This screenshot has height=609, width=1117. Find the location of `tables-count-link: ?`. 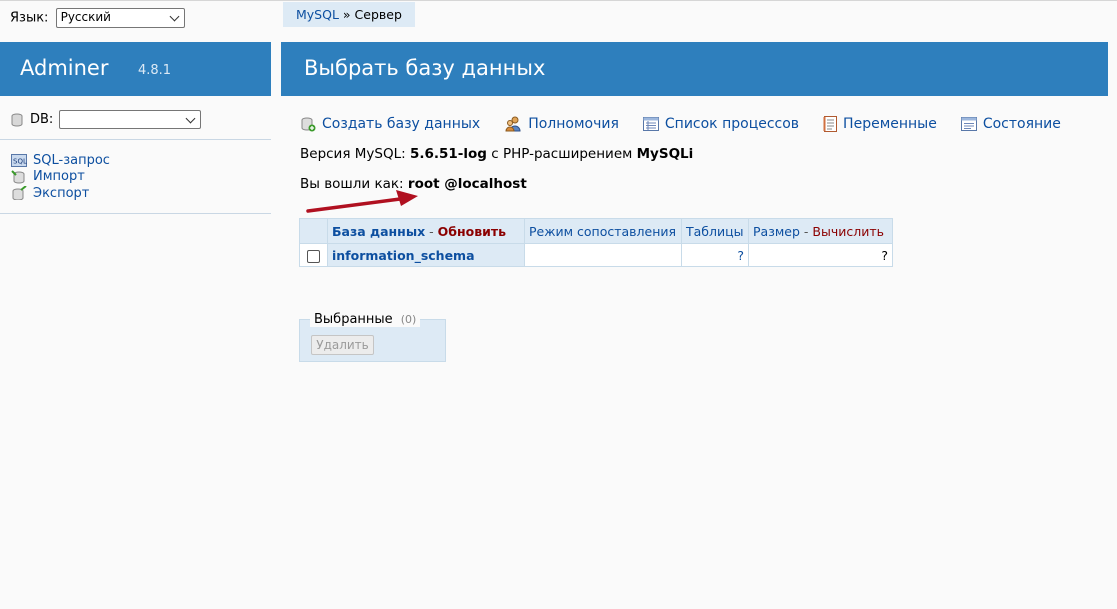

tables-count-link: ? is located at coordinates (740, 255).